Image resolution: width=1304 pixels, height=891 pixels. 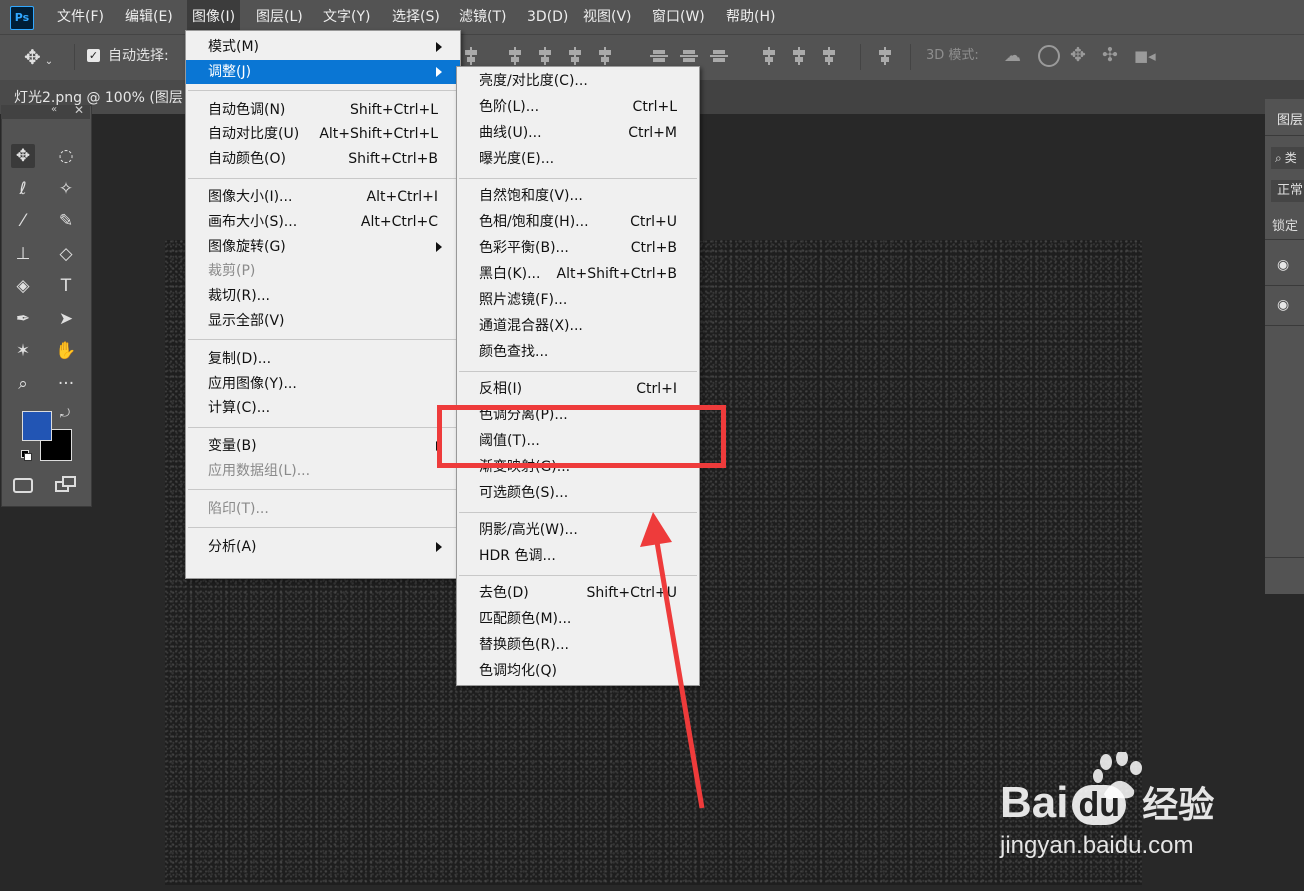 I want to click on menu-item: 滤镜(T), so click(x=482, y=17).